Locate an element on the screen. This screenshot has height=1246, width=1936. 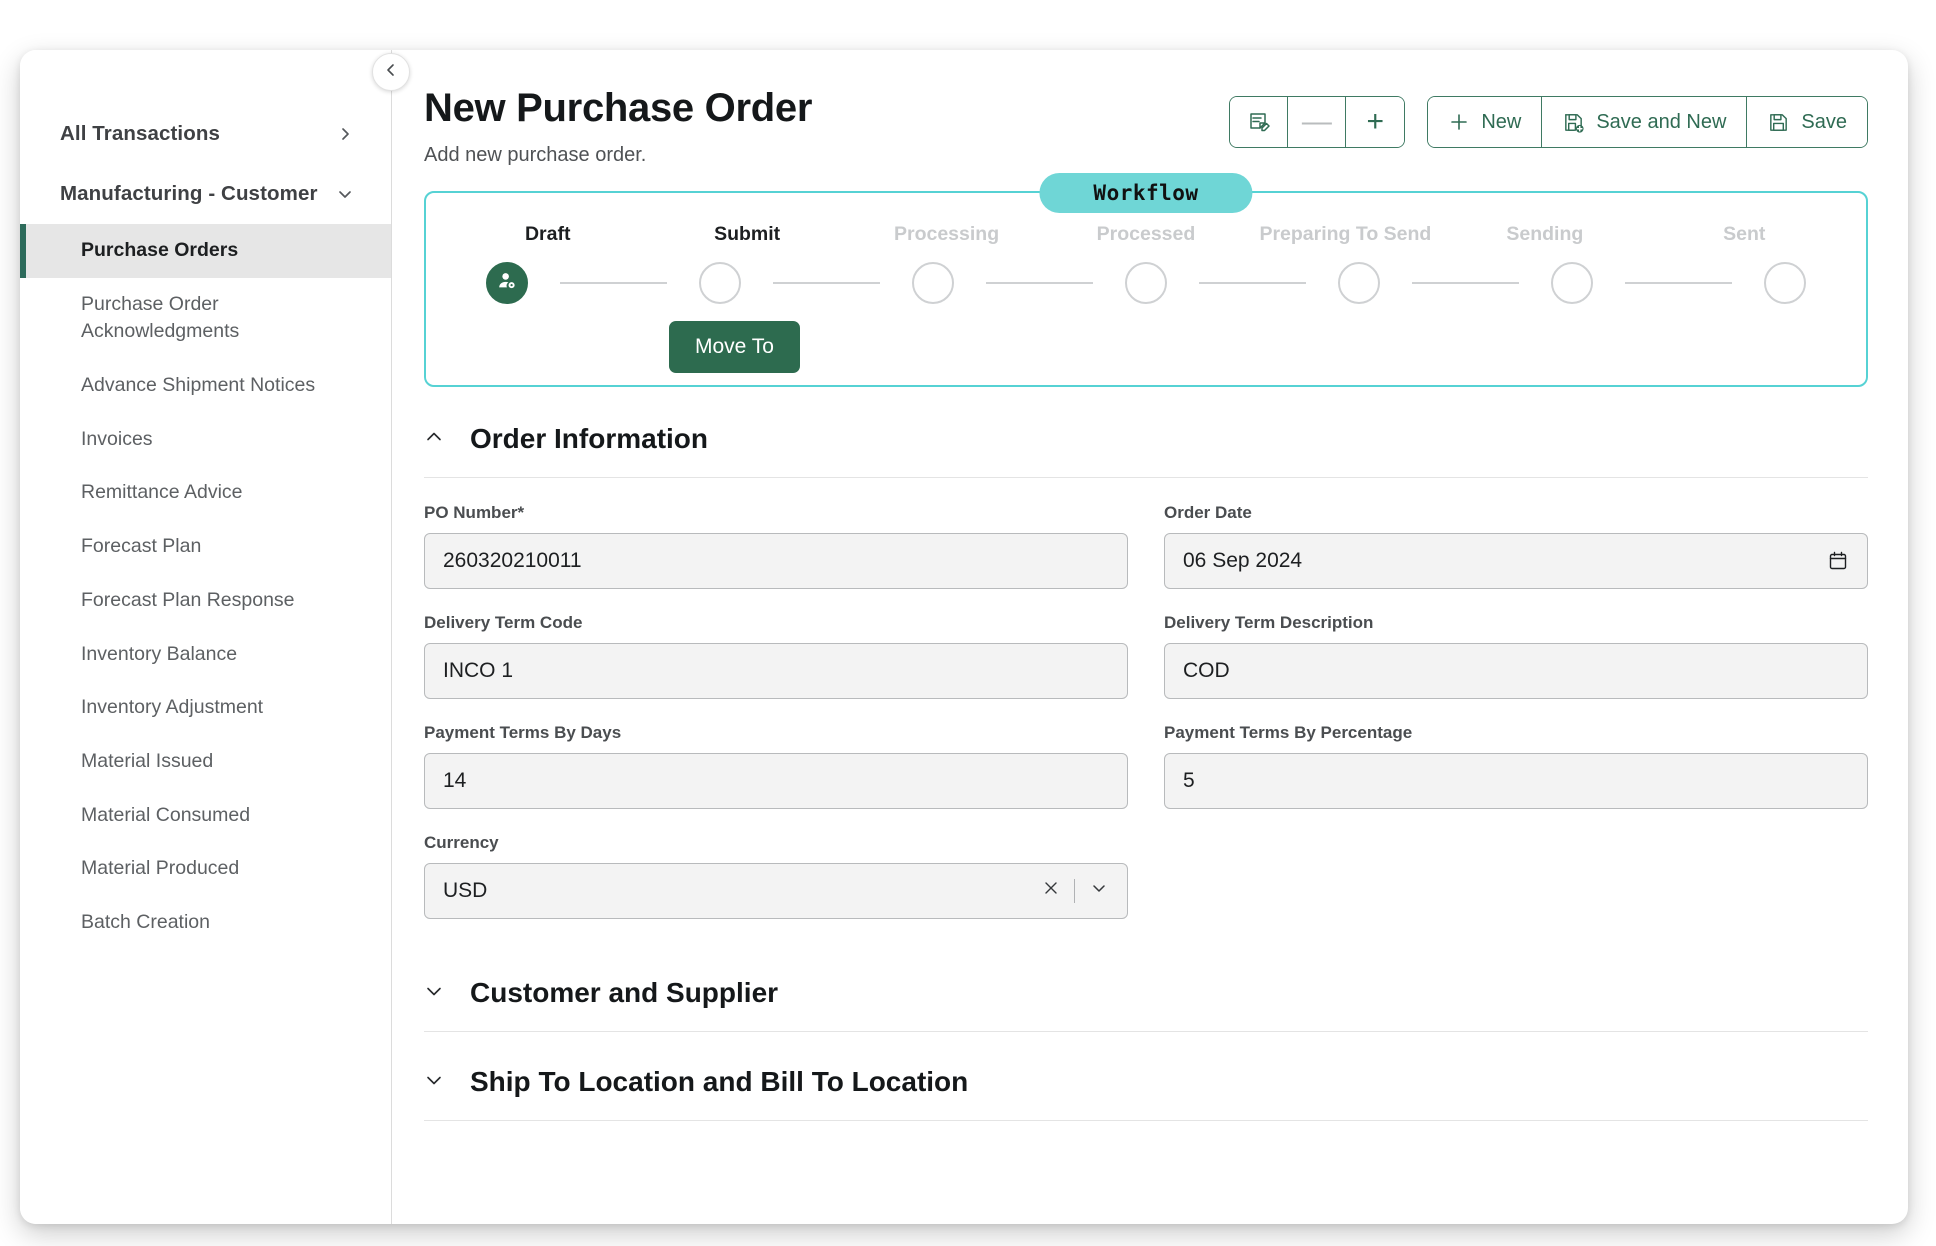
workflow-step-submit: Submit is located at coordinates (746, 234).